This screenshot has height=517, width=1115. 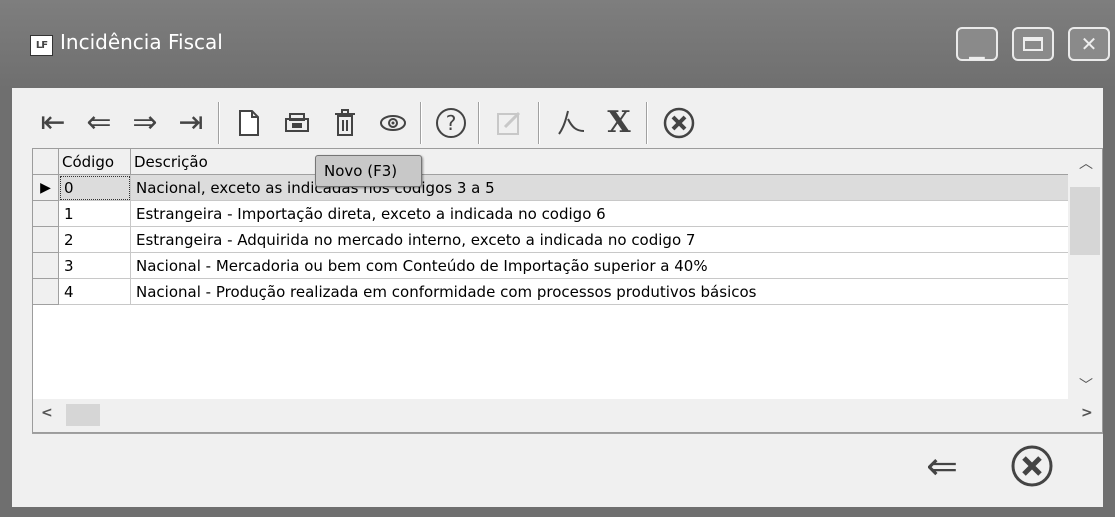 I want to click on printer-icon, so click(x=297, y=122).